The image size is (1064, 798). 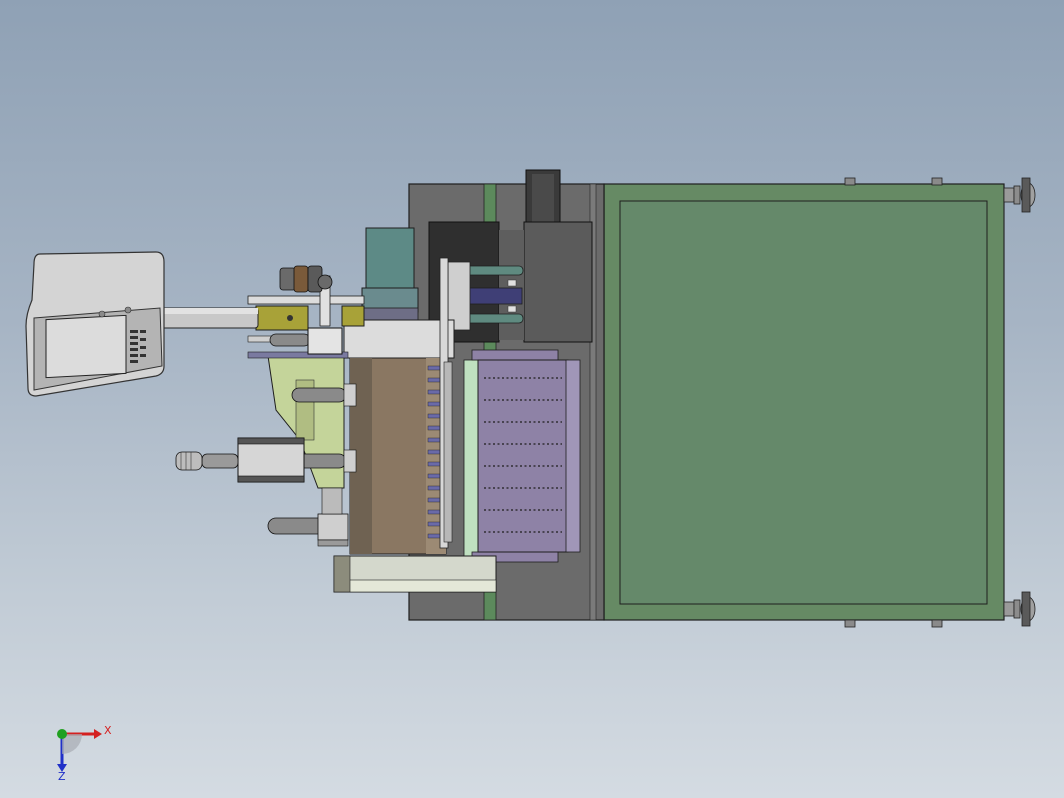 What do you see at coordinates (95, 324) in the screenshot?
I see `control-panel` at bounding box center [95, 324].